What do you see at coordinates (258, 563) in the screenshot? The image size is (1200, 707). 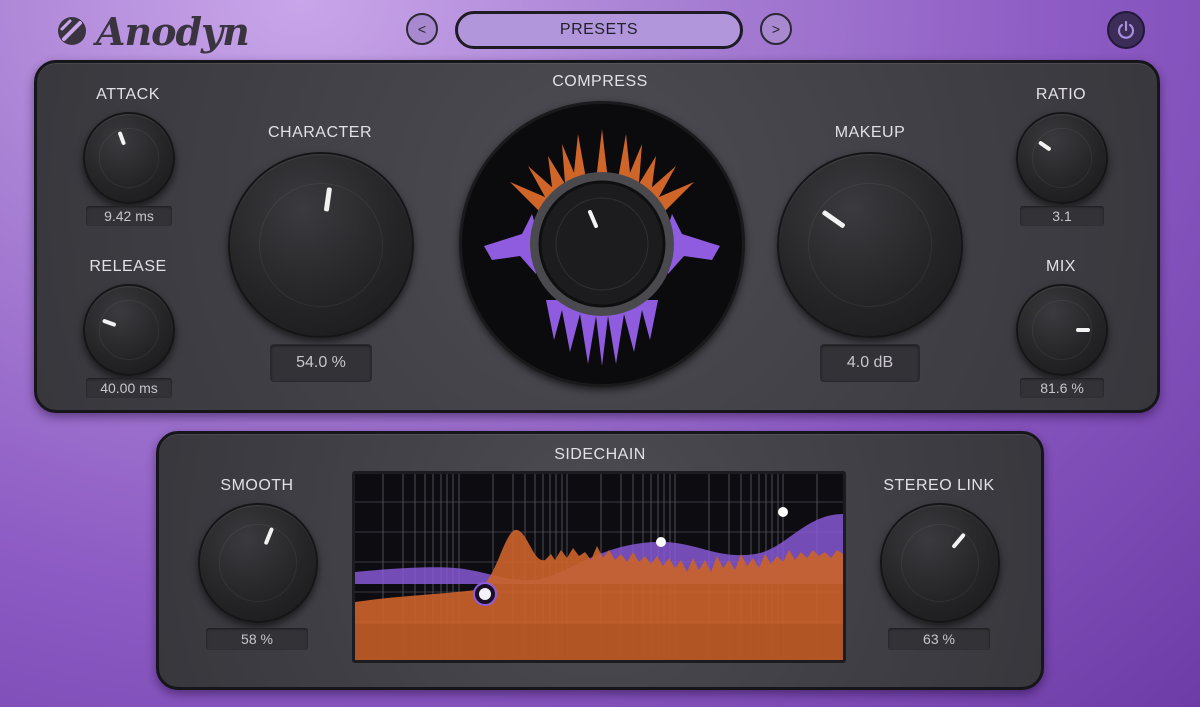 I see `smooth-knob` at bounding box center [258, 563].